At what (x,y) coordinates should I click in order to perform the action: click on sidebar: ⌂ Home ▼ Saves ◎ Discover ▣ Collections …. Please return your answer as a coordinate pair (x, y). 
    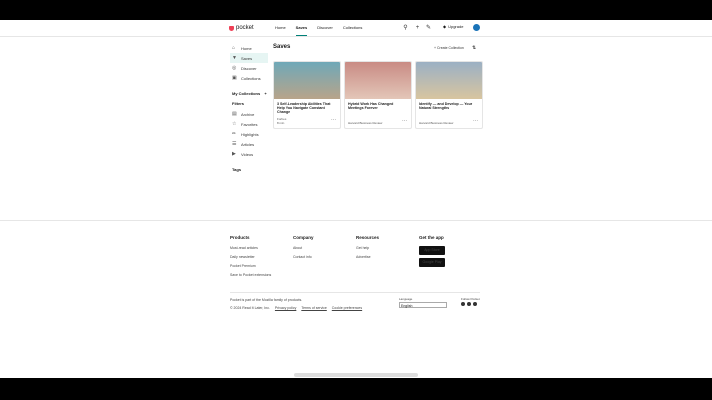
    Looking at the image, I should click on (249, 109).